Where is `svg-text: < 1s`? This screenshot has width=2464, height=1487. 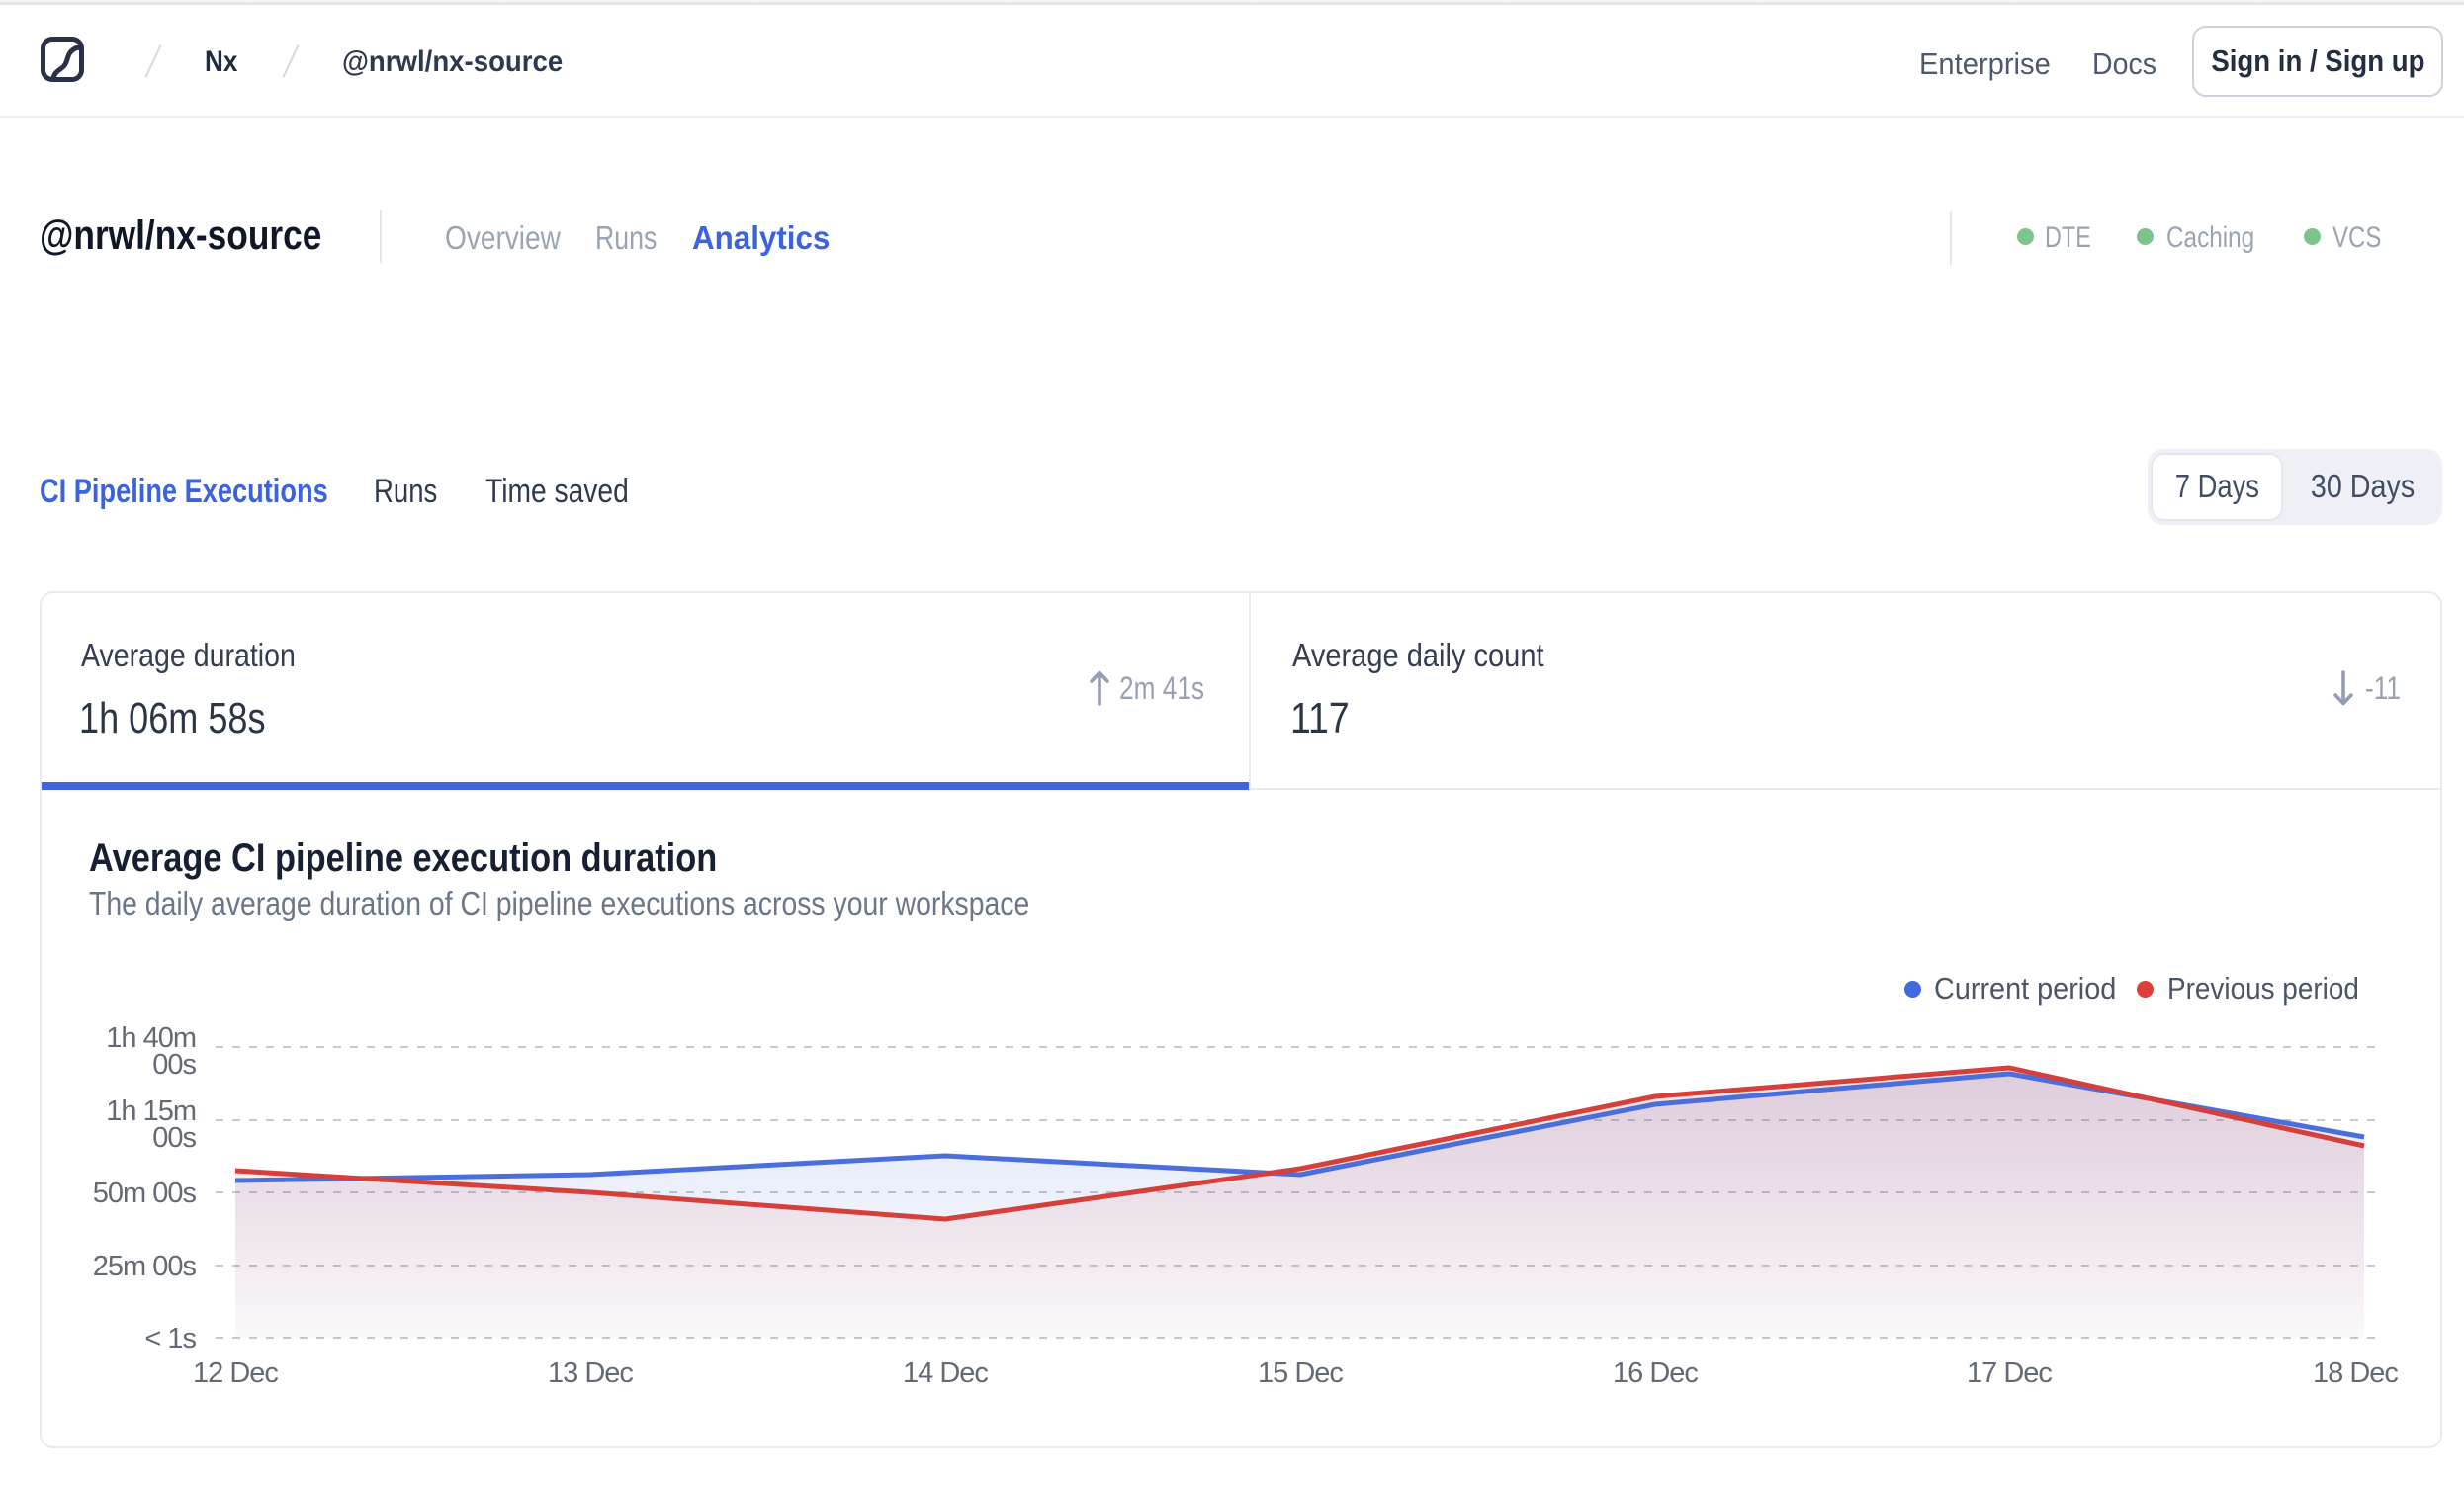
svg-text: < 1s is located at coordinates (170, 1339).